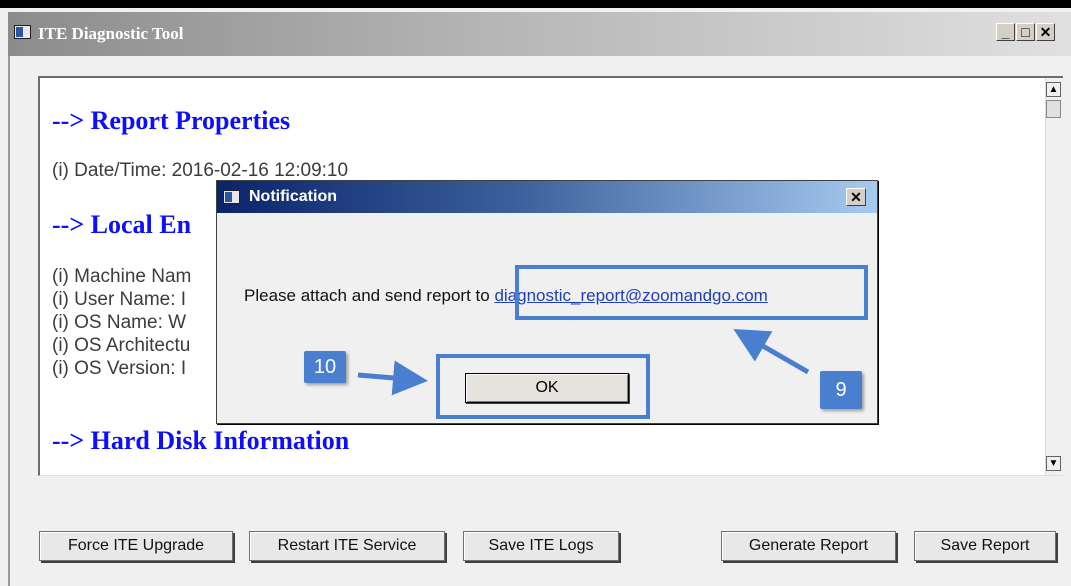 The height and width of the screenshot is (586, 1071). What do you see at coordinates (325, 367) in the screenshot?
I see `callout-step-10: 10` at bounding box center [325, 367].